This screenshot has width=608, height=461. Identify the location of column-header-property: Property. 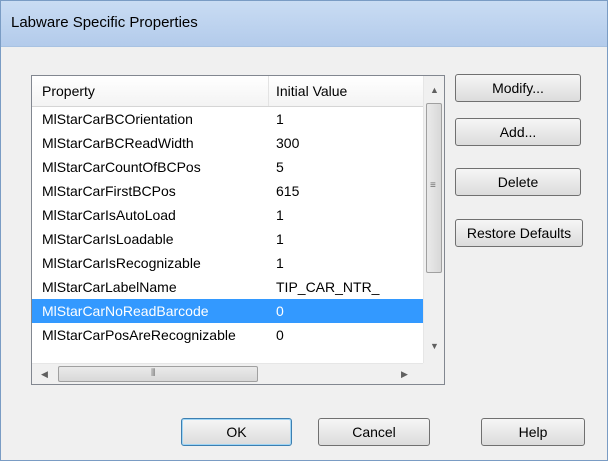
(68, 91).